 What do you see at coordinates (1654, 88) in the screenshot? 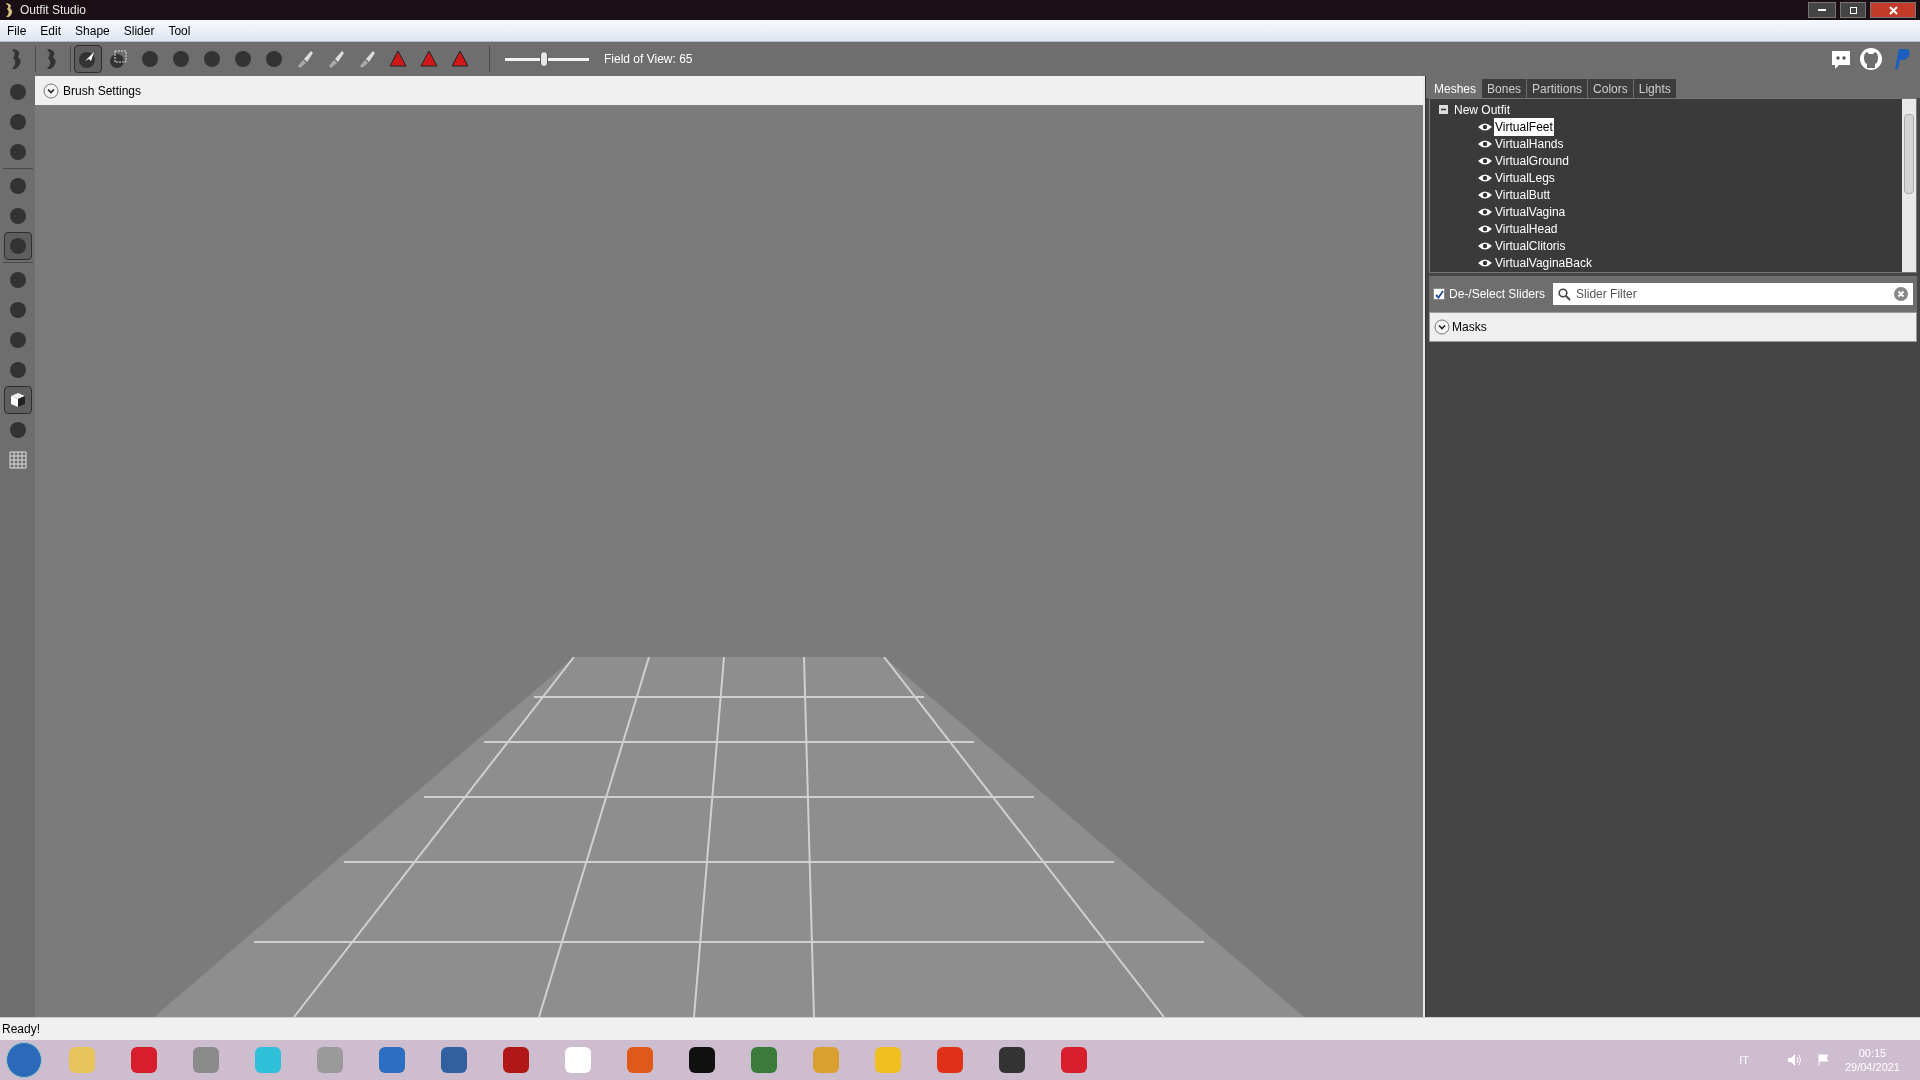
I see `panel-tab: Lights` at bounding box center [1654, 88].